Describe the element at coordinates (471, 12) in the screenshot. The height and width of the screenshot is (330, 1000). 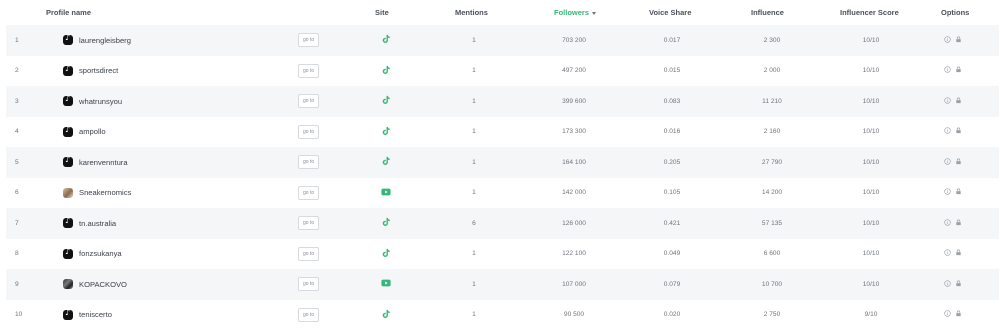
I see `header-mentions: Mentions` at that location.